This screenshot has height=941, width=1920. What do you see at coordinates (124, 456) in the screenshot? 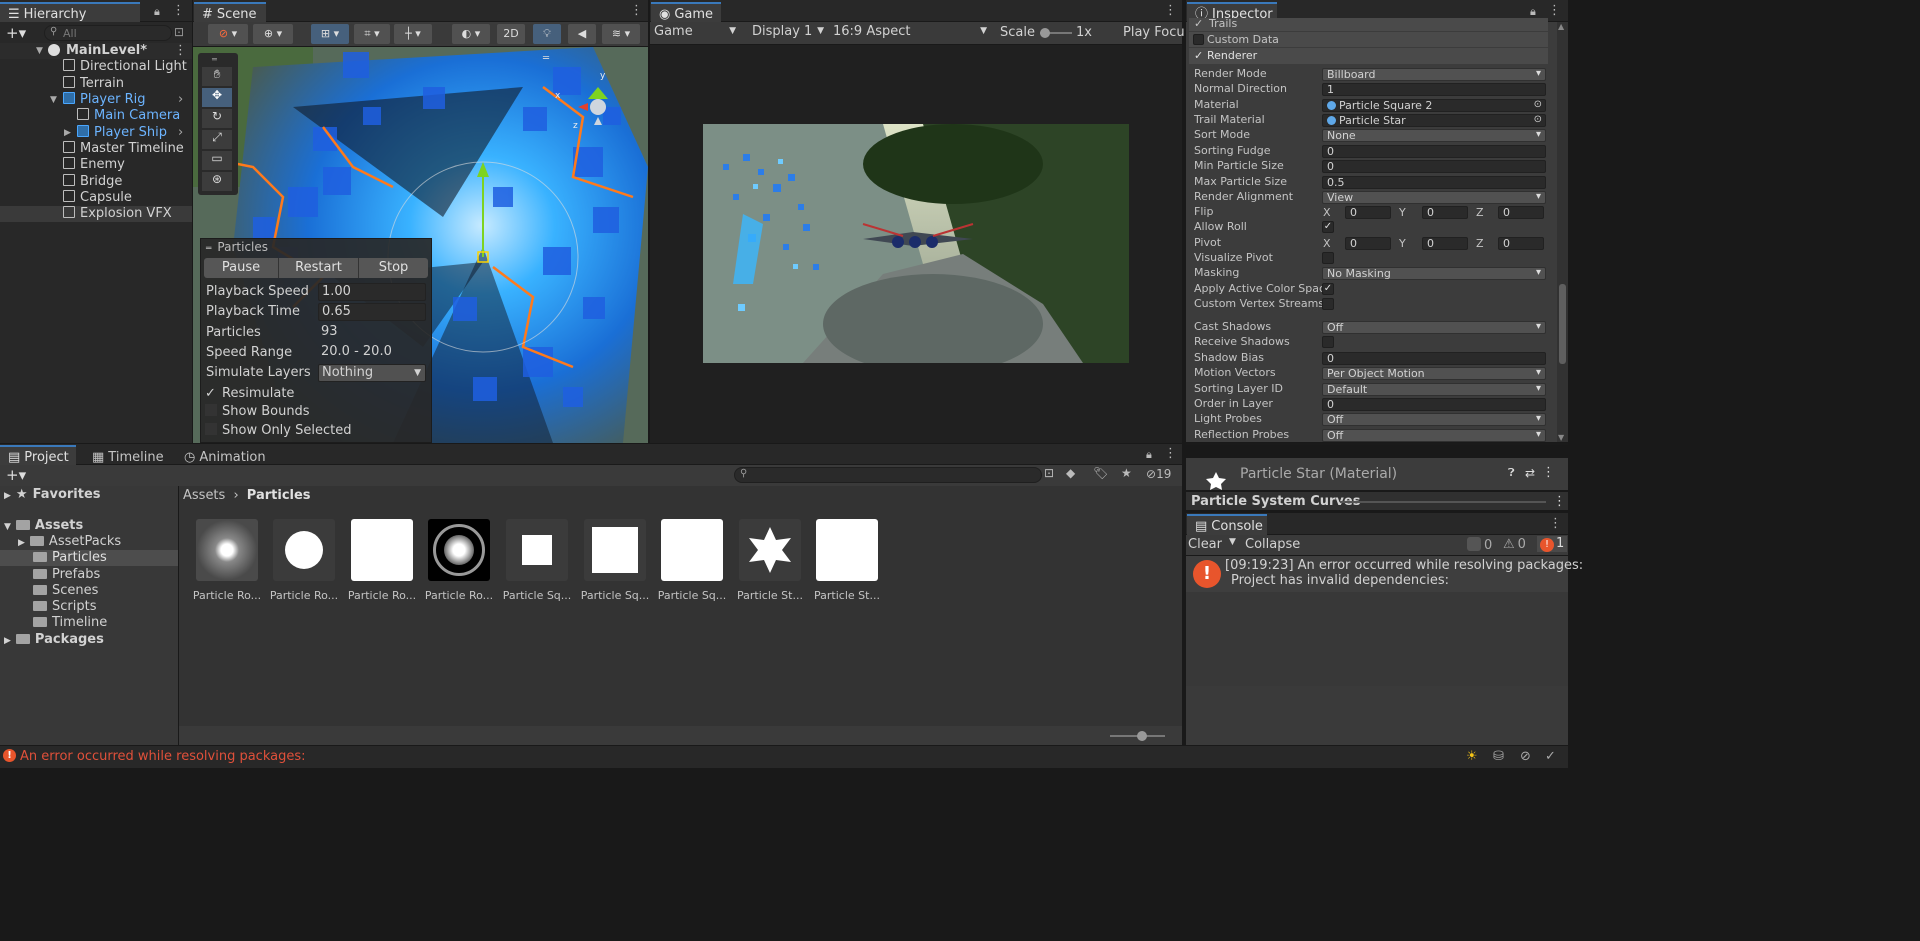
I see `tab-timeline: ▦ Timeline` at bounding box center [124, 456].